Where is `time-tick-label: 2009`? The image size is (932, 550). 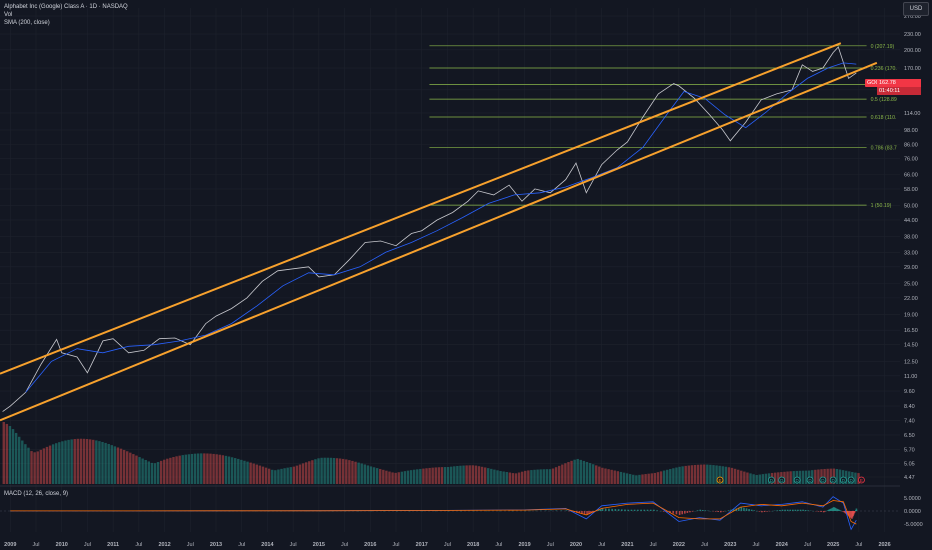 time-tick-label: 2009 is located at coordinates (10, 545).